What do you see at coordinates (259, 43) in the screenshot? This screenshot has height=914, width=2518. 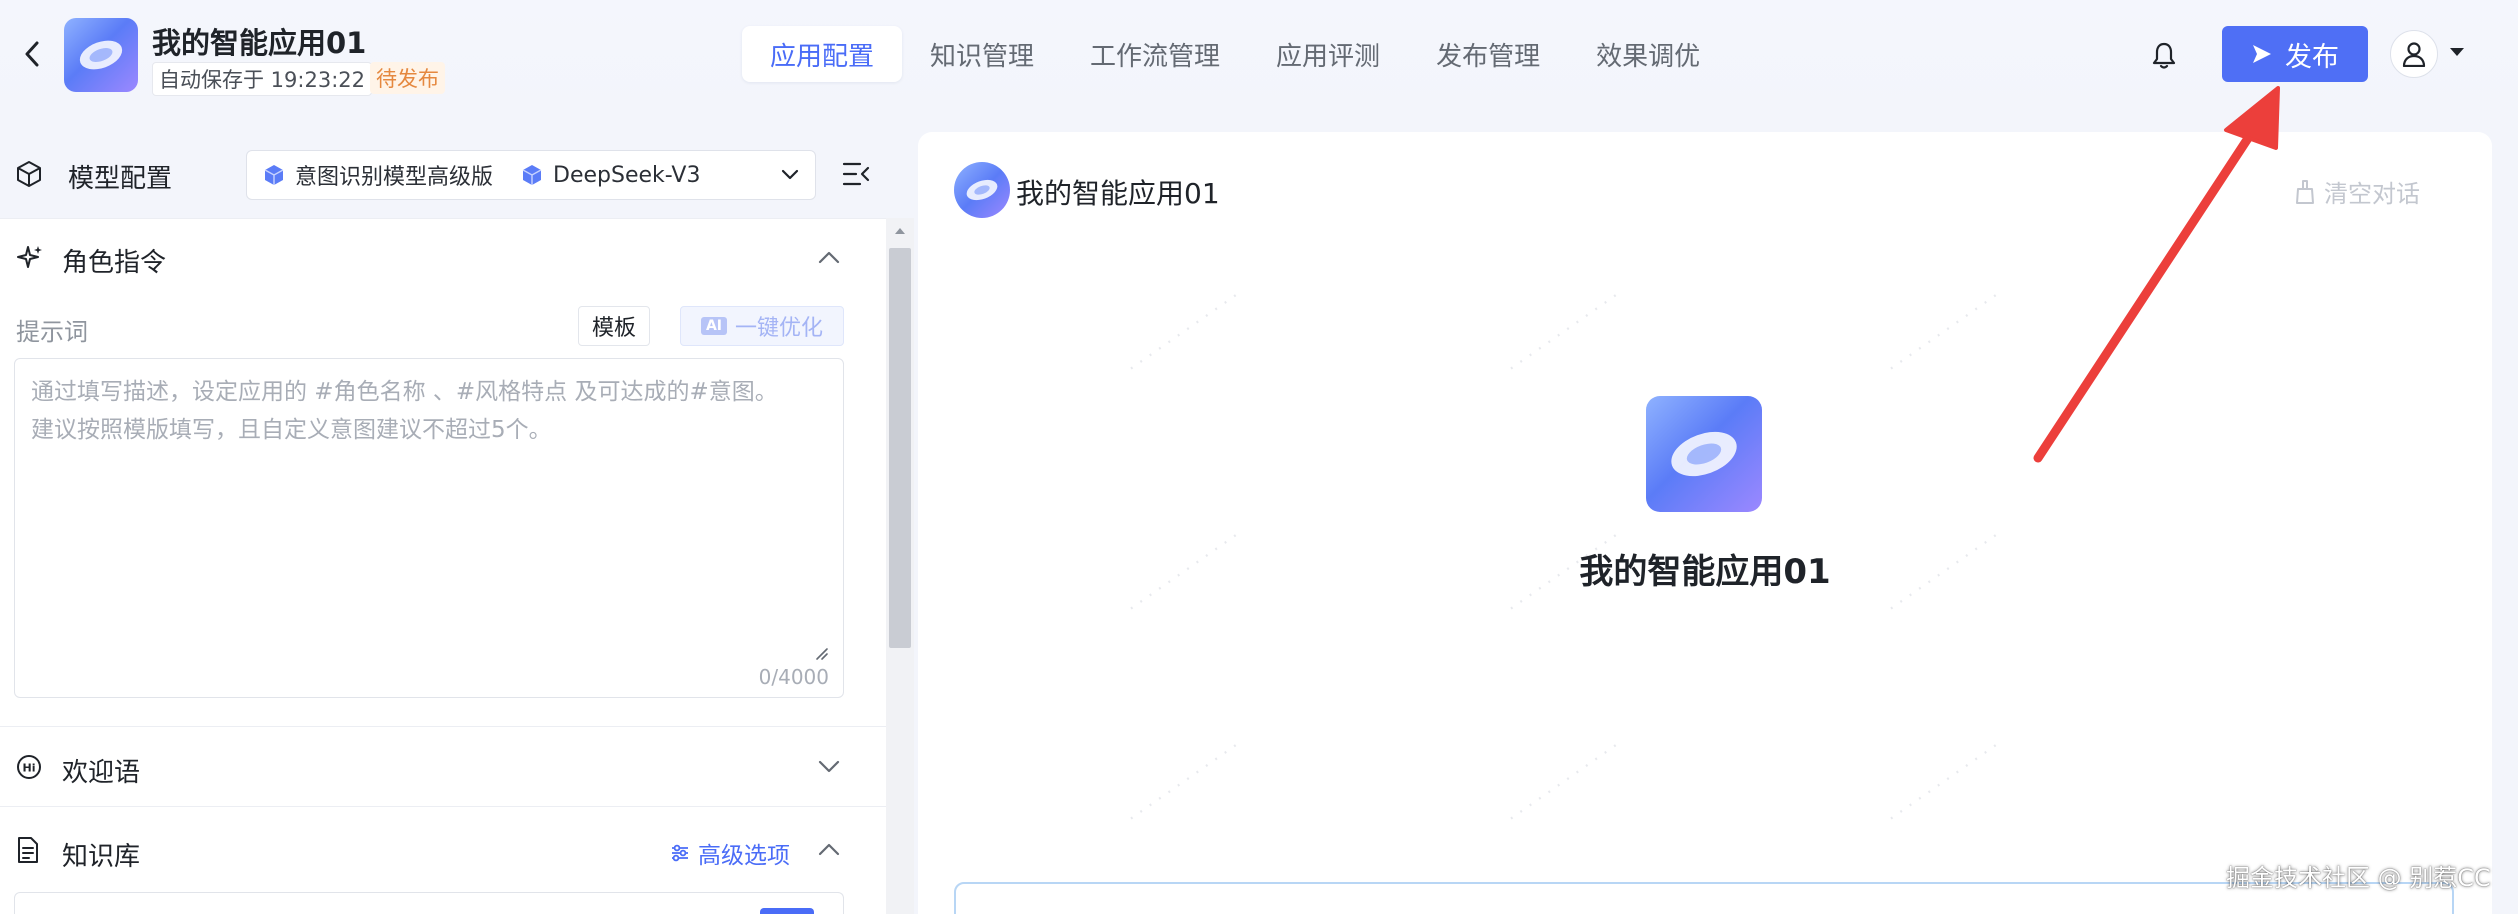 I see `app-title: 我的智能应用01` at bounding box center [259, 43].